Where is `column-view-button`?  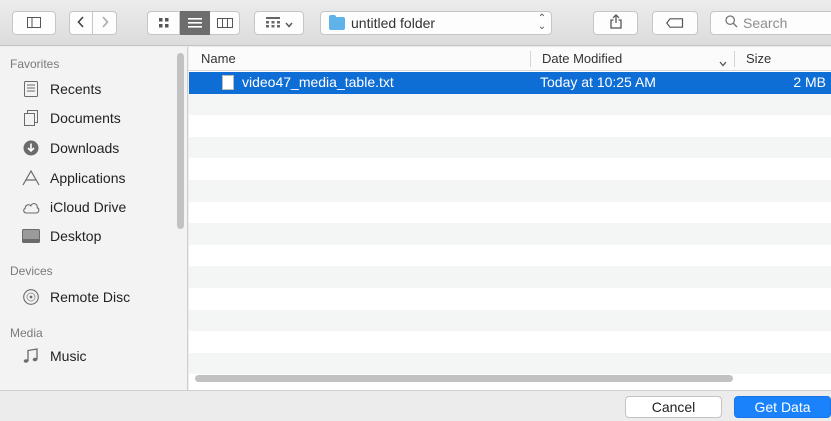
column-view-button is located at coordinates (225, 23).